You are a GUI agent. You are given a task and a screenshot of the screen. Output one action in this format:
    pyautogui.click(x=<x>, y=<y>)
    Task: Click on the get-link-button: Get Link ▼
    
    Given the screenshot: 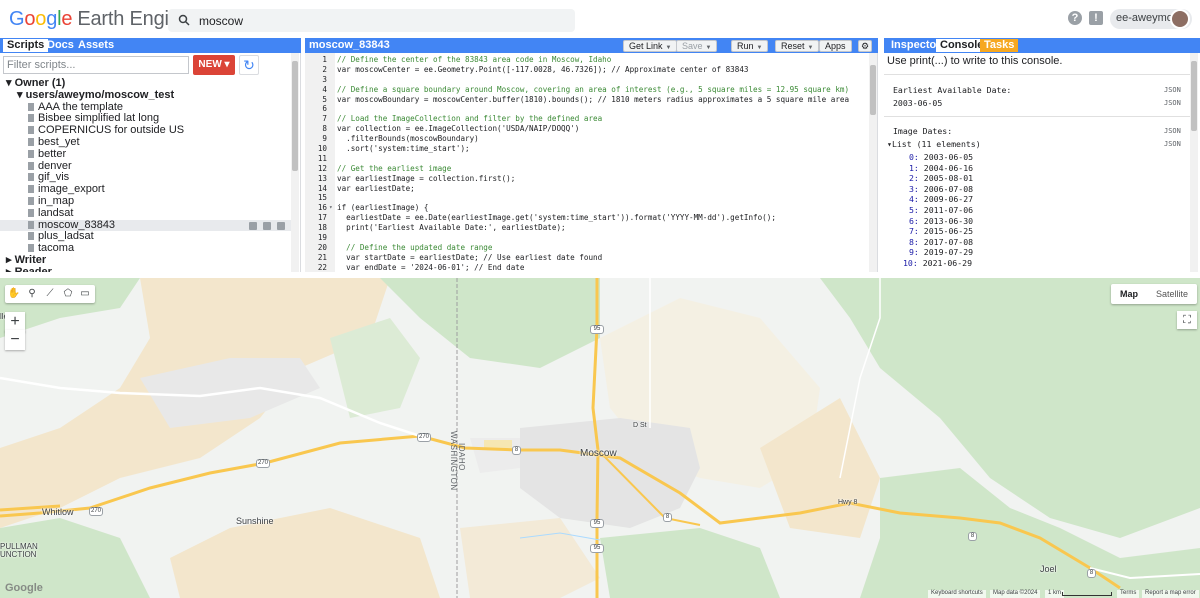 What is the action you would take?
    pyautogui.click(x=650, y=46)
    